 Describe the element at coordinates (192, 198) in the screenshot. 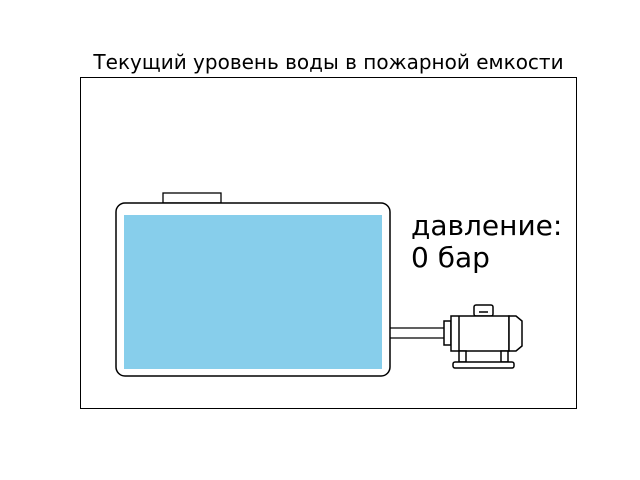

I see `tank-hatch` at that location.